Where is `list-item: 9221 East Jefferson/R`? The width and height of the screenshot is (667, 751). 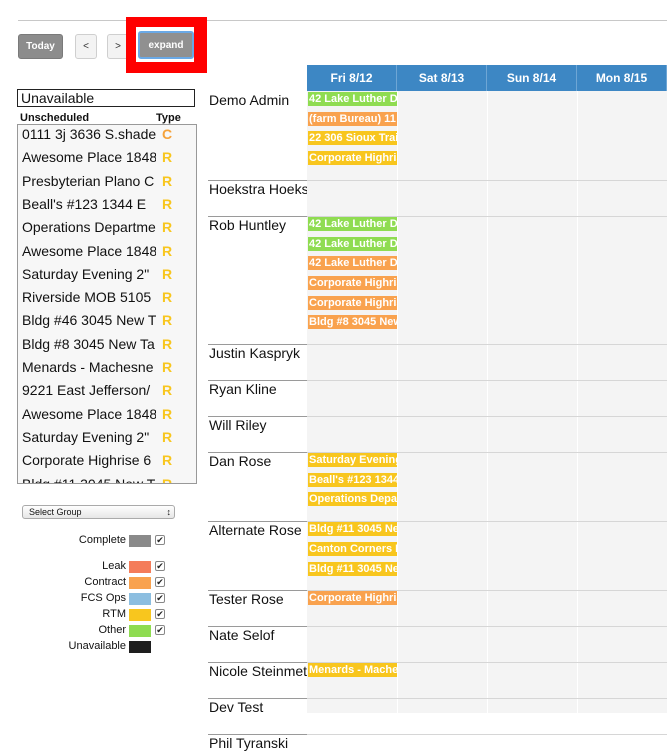 list-item: 9221 East Jefferson/R is located at coordinates (107, 392).